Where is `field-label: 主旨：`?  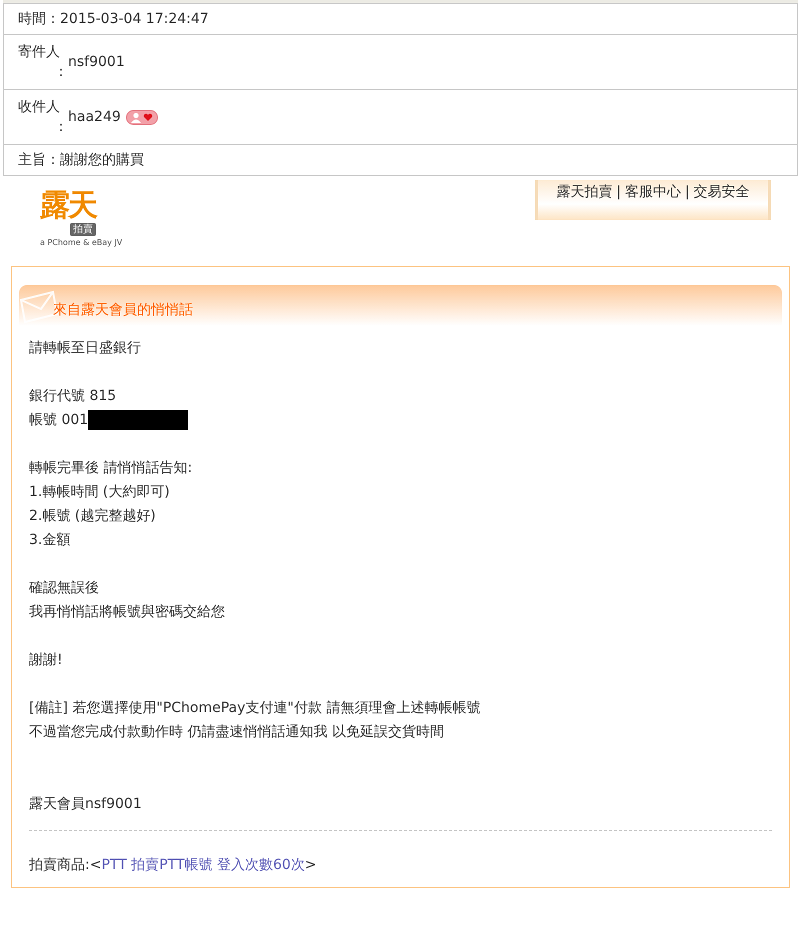 field-label: 主旨： is located at coordinates (39, 160).